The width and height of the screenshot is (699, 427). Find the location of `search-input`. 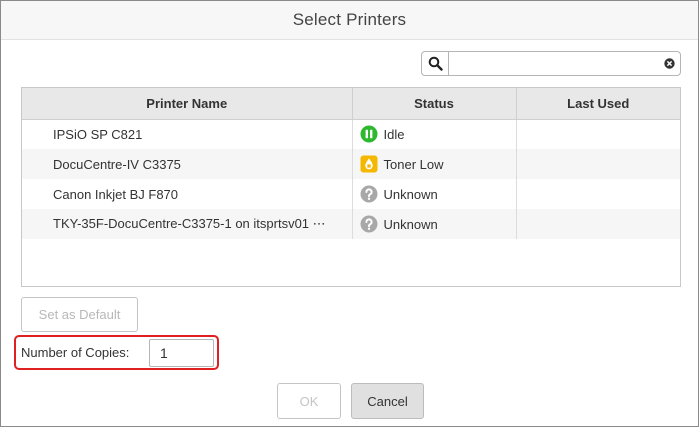

search-input is located at coordinates (553, 63).